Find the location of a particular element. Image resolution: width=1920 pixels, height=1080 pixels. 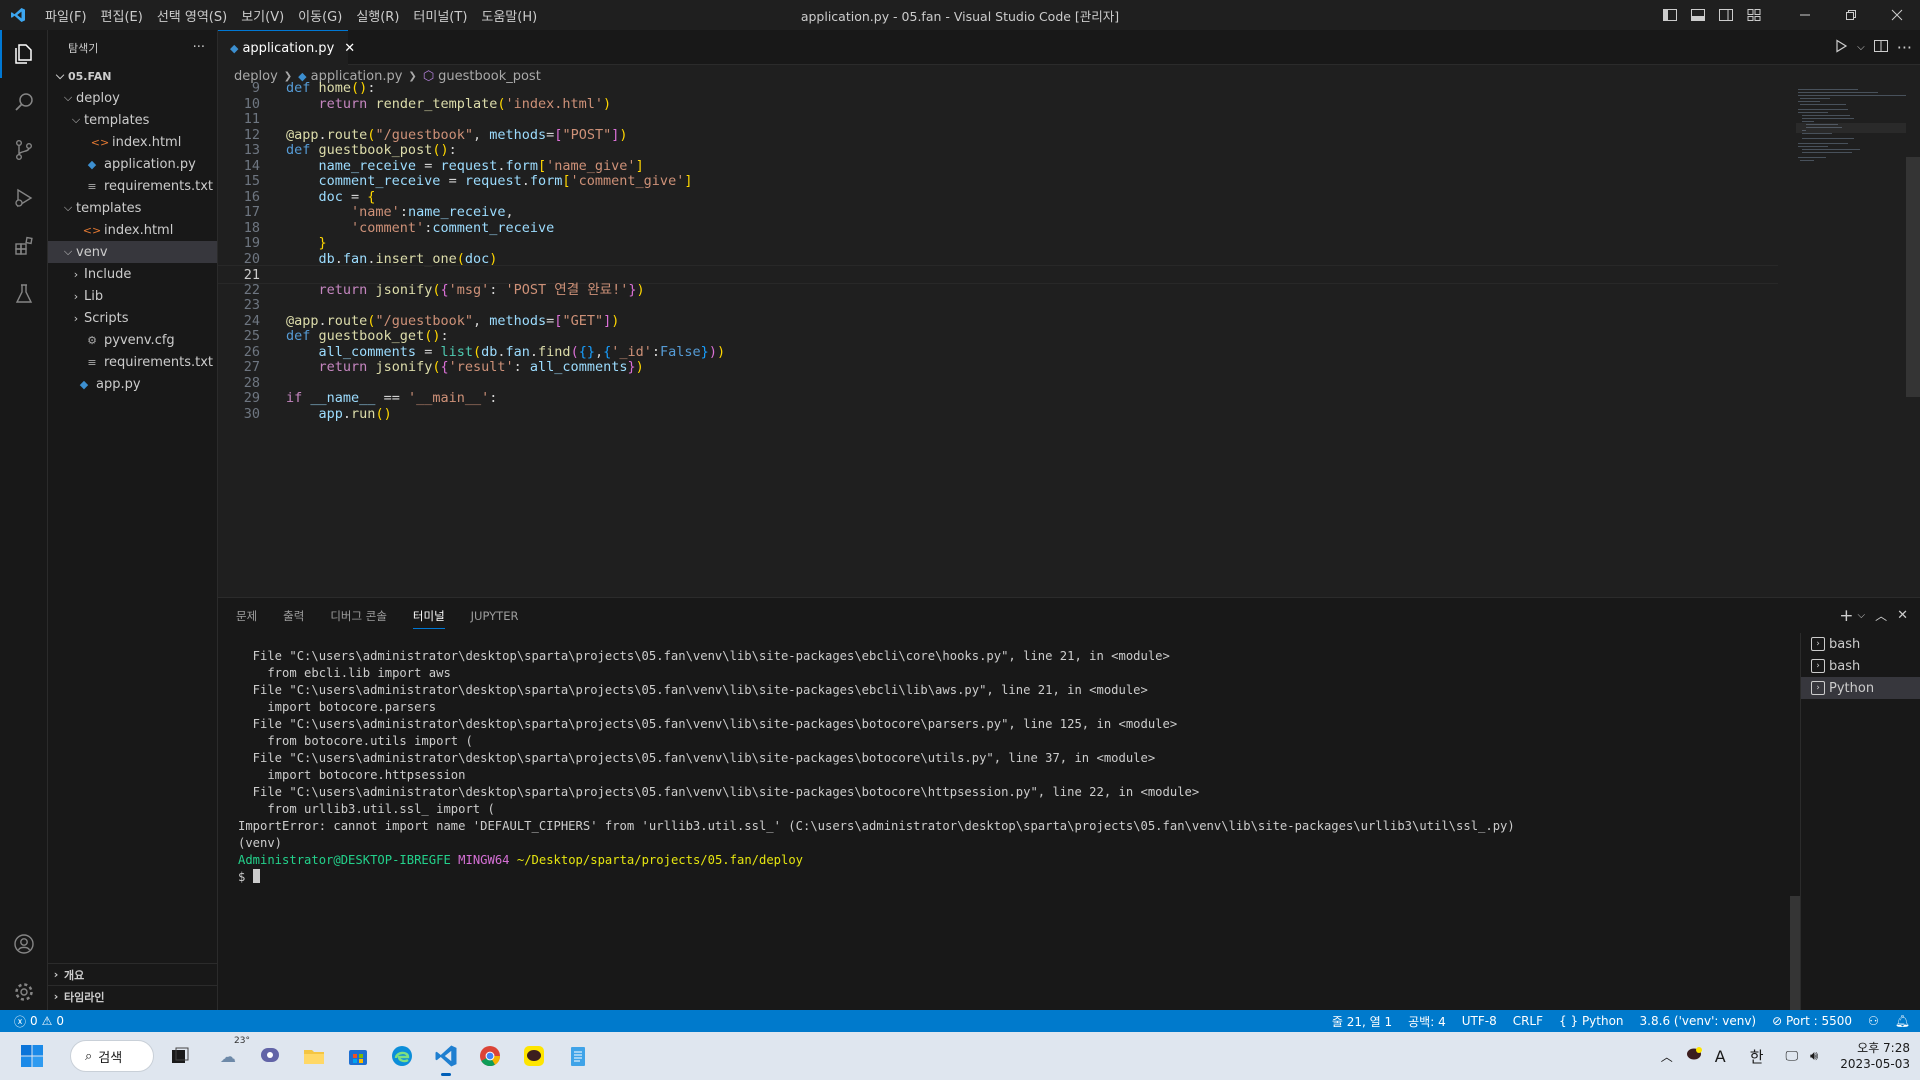

extensions-icon is located at coordinates (24, 246).